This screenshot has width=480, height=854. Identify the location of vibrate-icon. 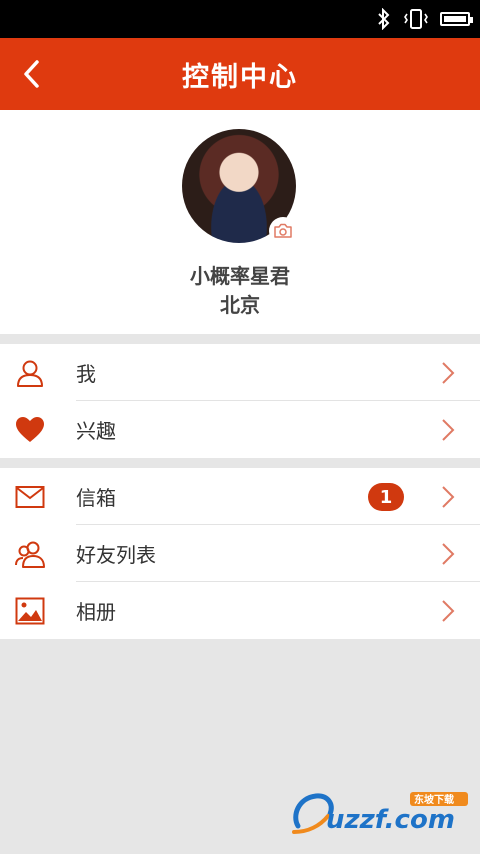
(416, 19).